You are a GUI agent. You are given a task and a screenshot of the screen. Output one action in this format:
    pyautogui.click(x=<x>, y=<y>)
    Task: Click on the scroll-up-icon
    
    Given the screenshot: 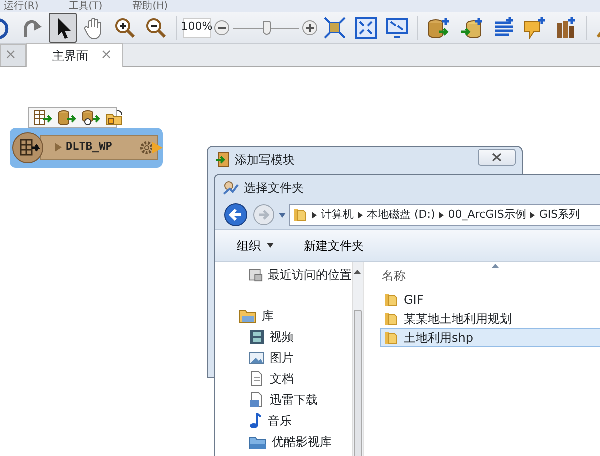 What is the action you would take?
    pyautogui.click(x=357, y=272)
    